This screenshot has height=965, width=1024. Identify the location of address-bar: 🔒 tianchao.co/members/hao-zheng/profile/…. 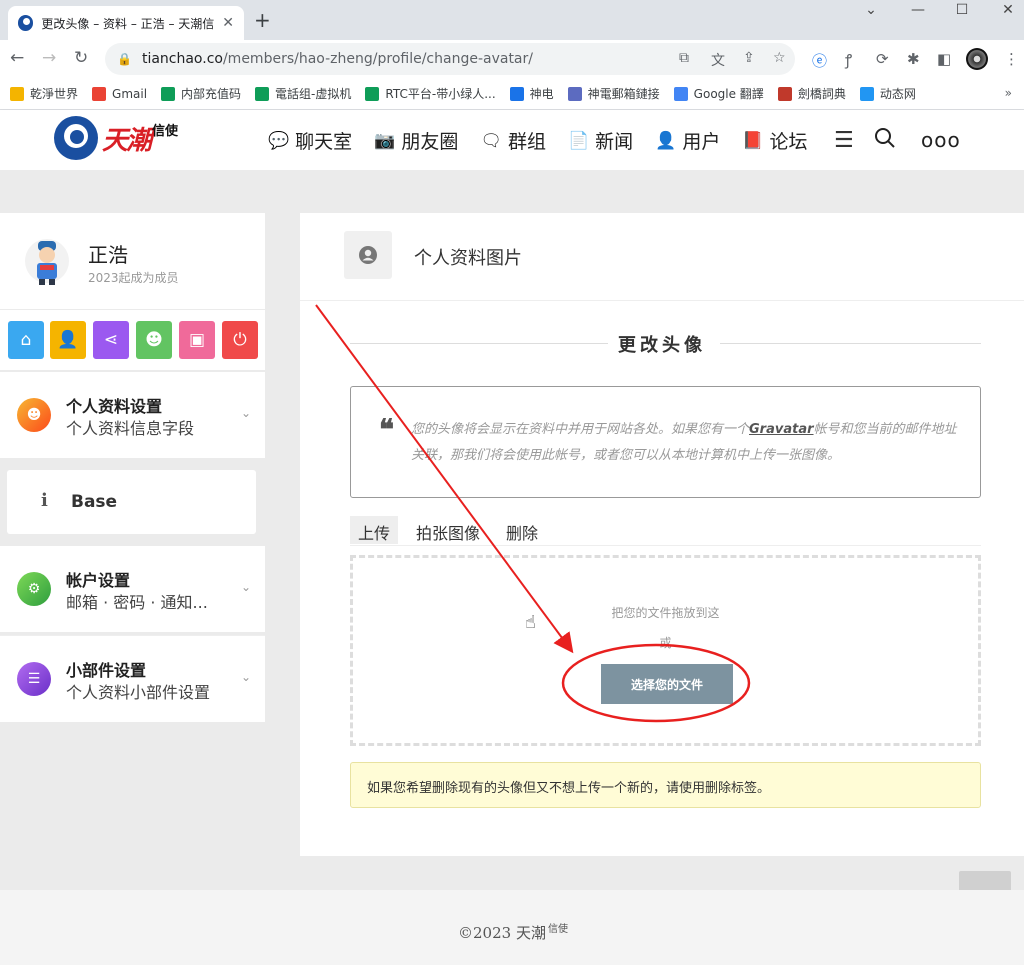
(450, 59).